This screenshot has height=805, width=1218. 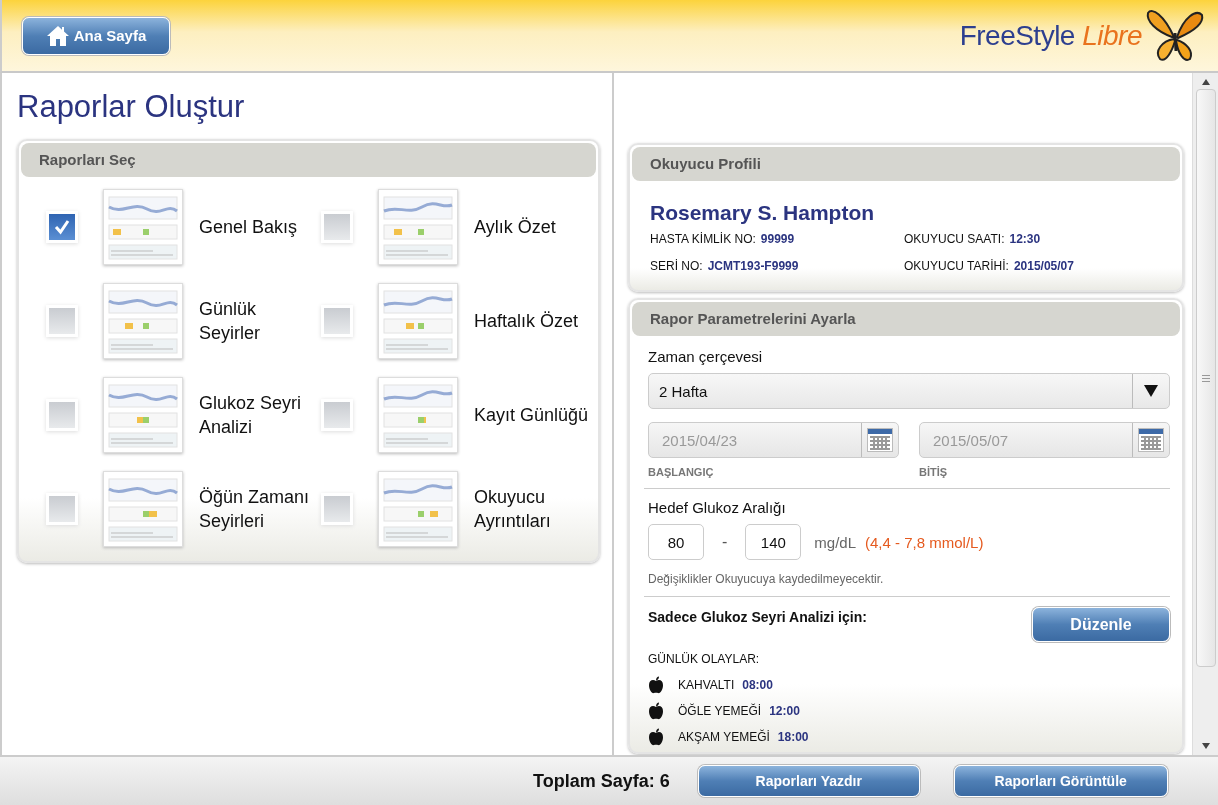 I want to click on field-label: OKUYUCU TARİHİ:, so click(x=956, y=266).